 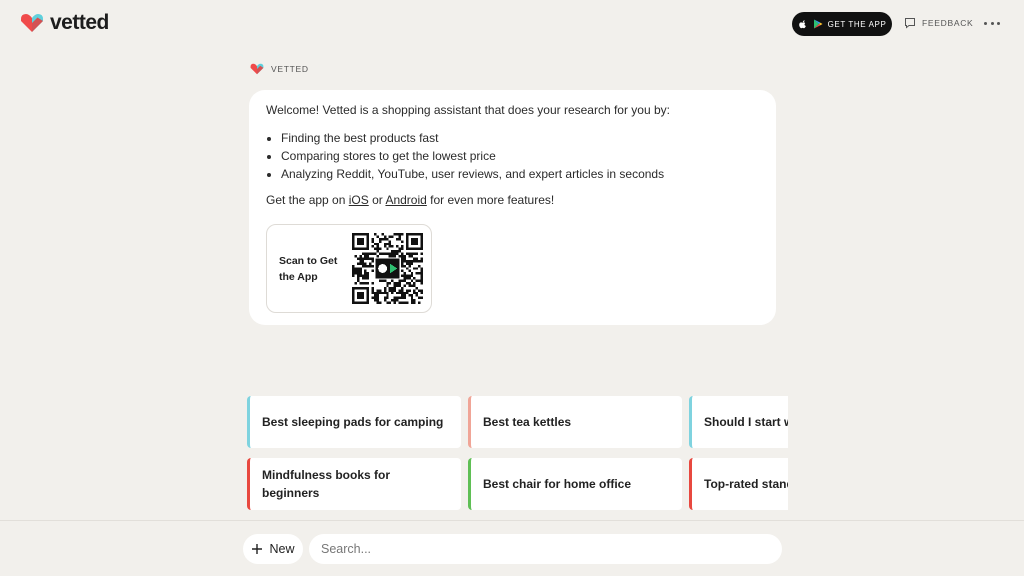 What do you see at coordinates (290, 69) in the screenshot?
I see `sender-name: VETTED` at bounding box center [290, 69].